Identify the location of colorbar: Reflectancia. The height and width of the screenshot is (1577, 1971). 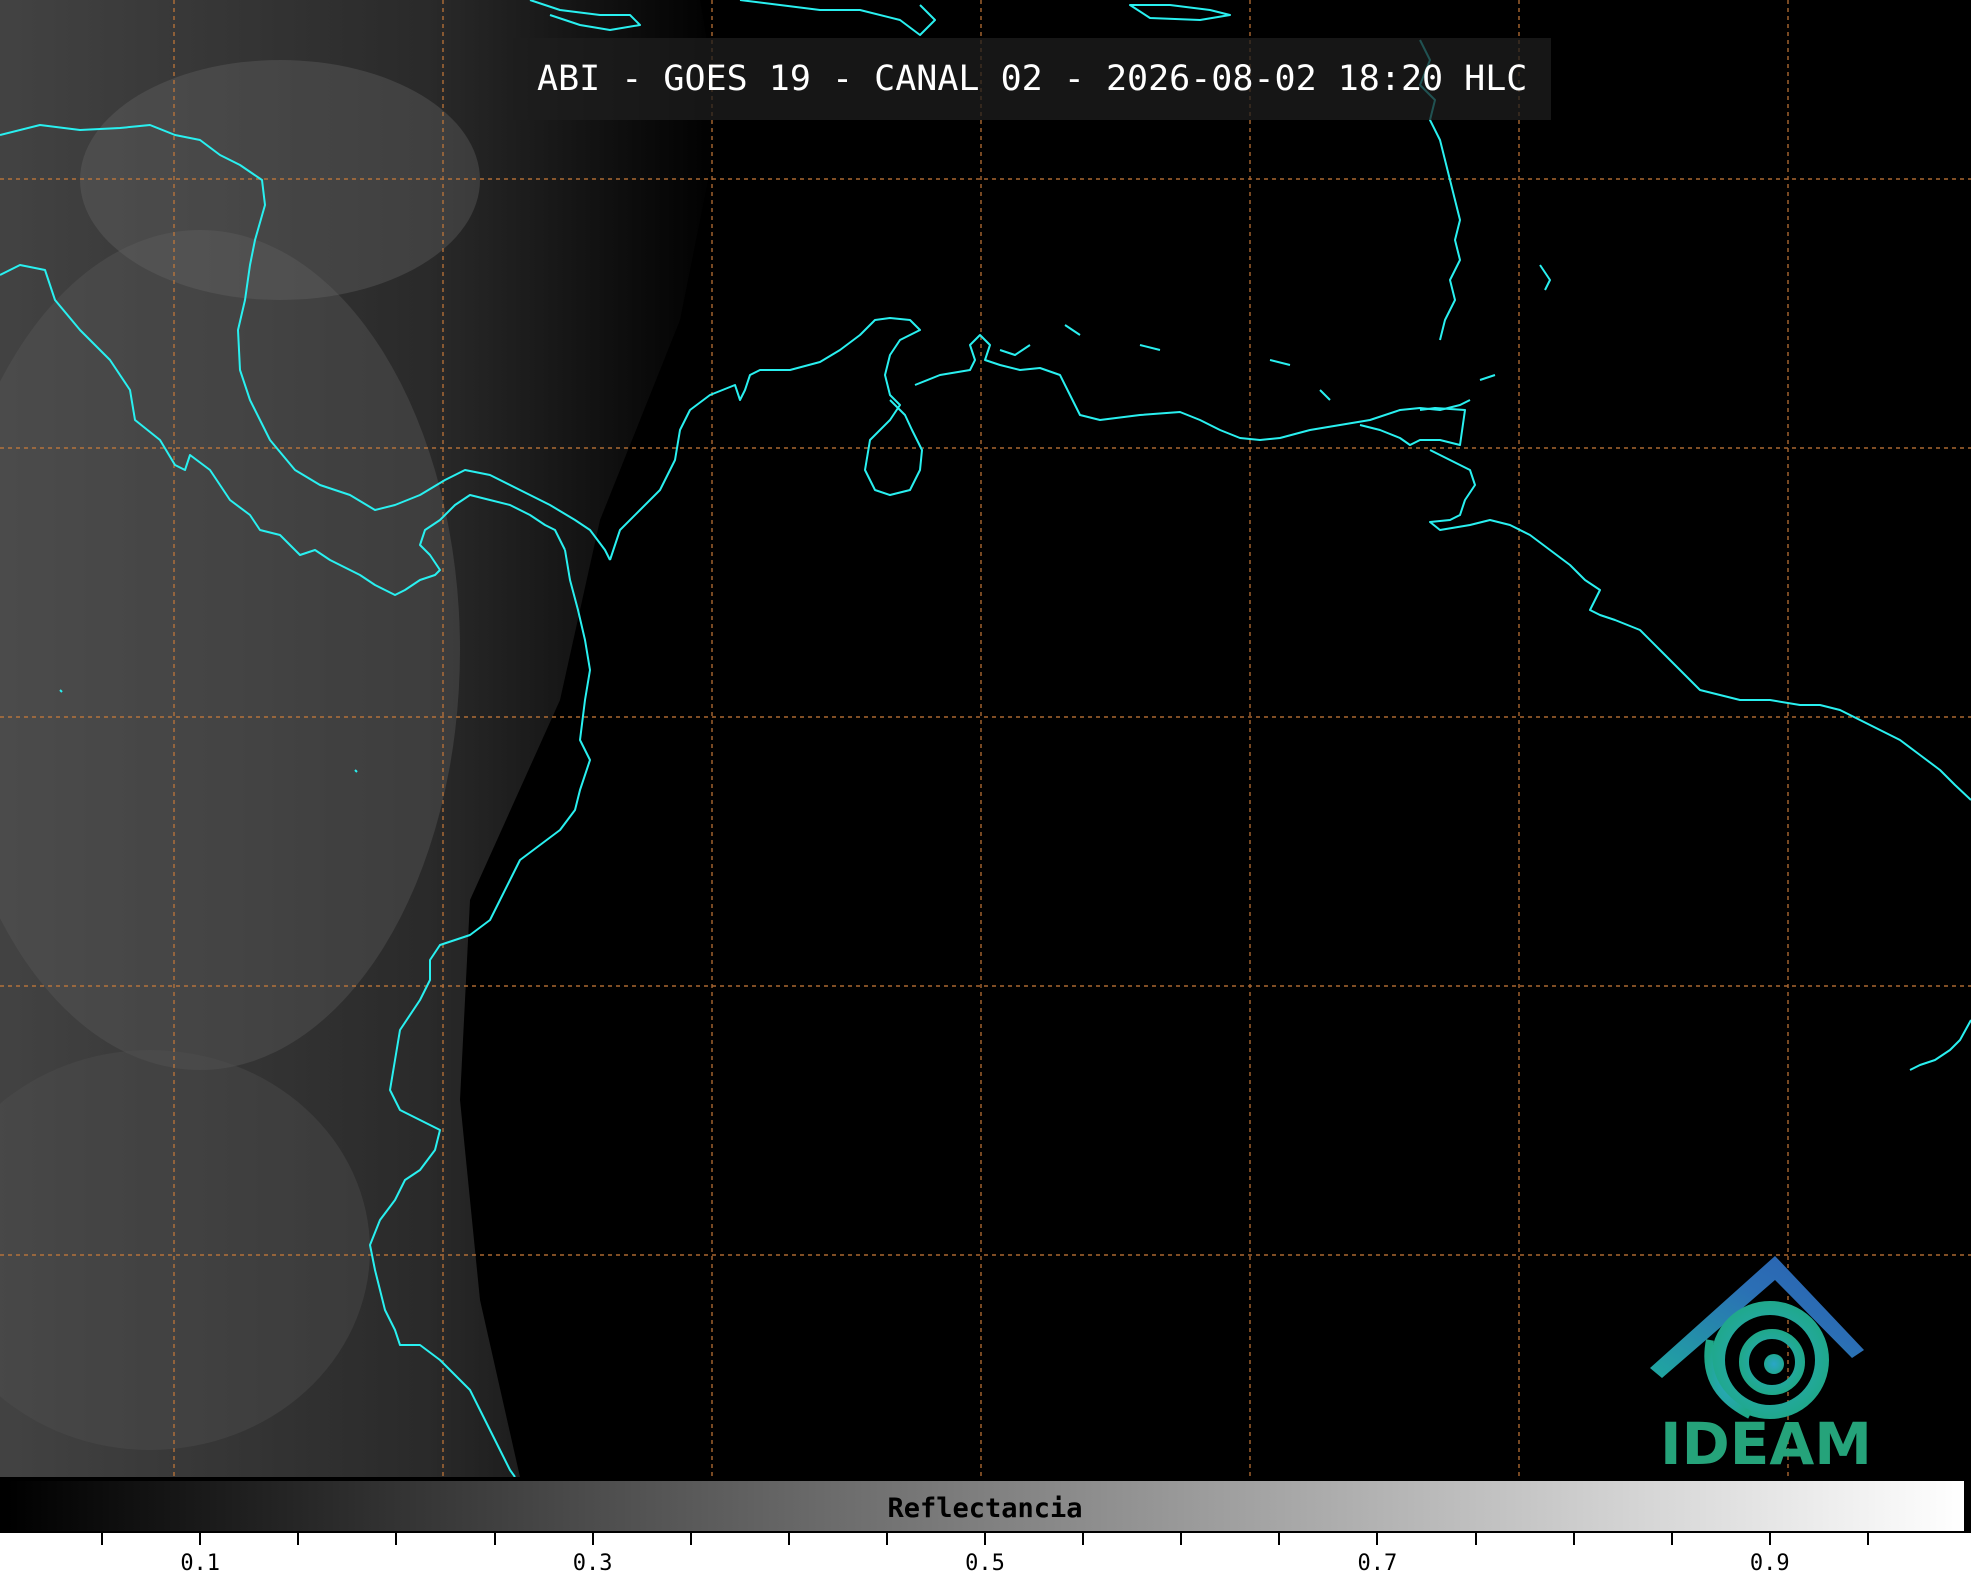
(985, 1506).